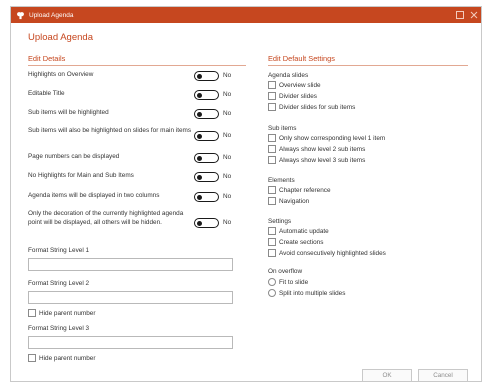  Describe the element at coordinates (304, 231) in the screenshot. I see `checkbox-label: Automatic update` at that location.